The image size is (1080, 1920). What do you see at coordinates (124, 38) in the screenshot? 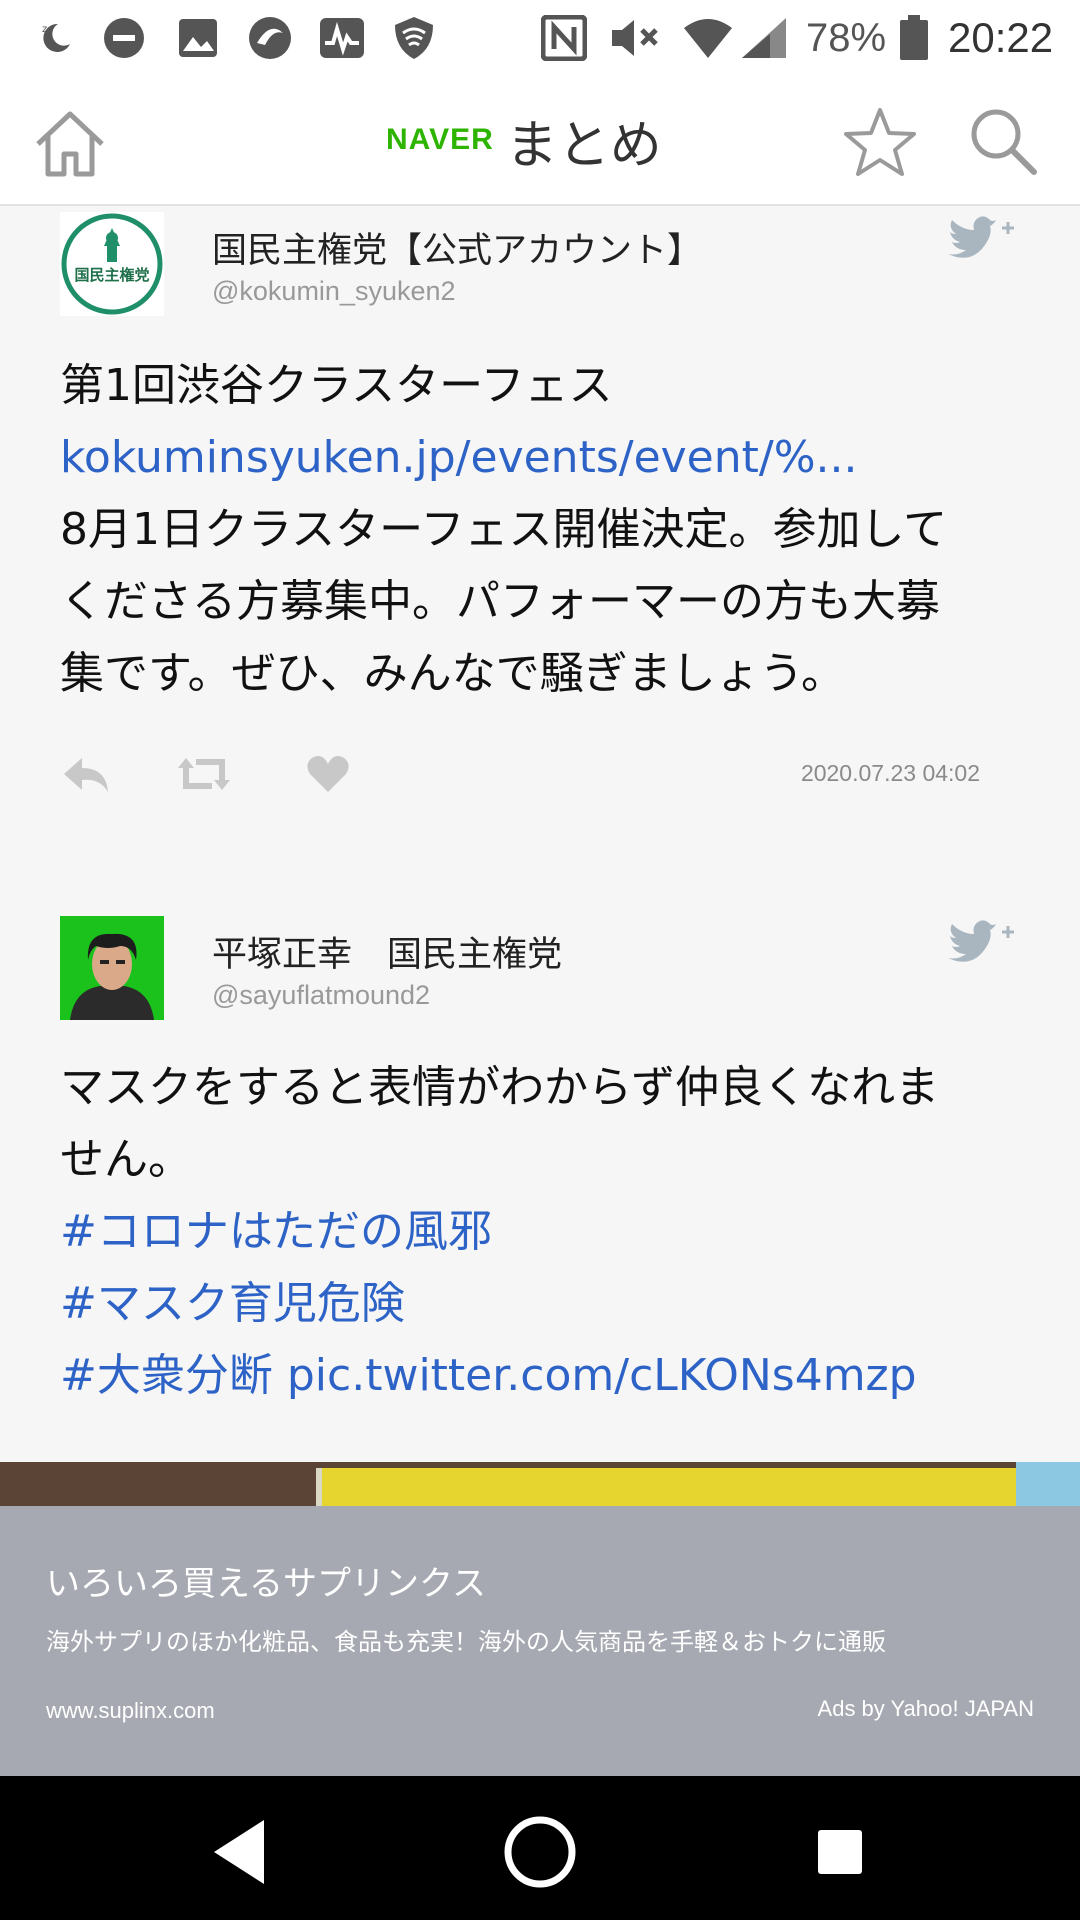
I see `do-not-disturb-icon` at bounding box center [124, 38].